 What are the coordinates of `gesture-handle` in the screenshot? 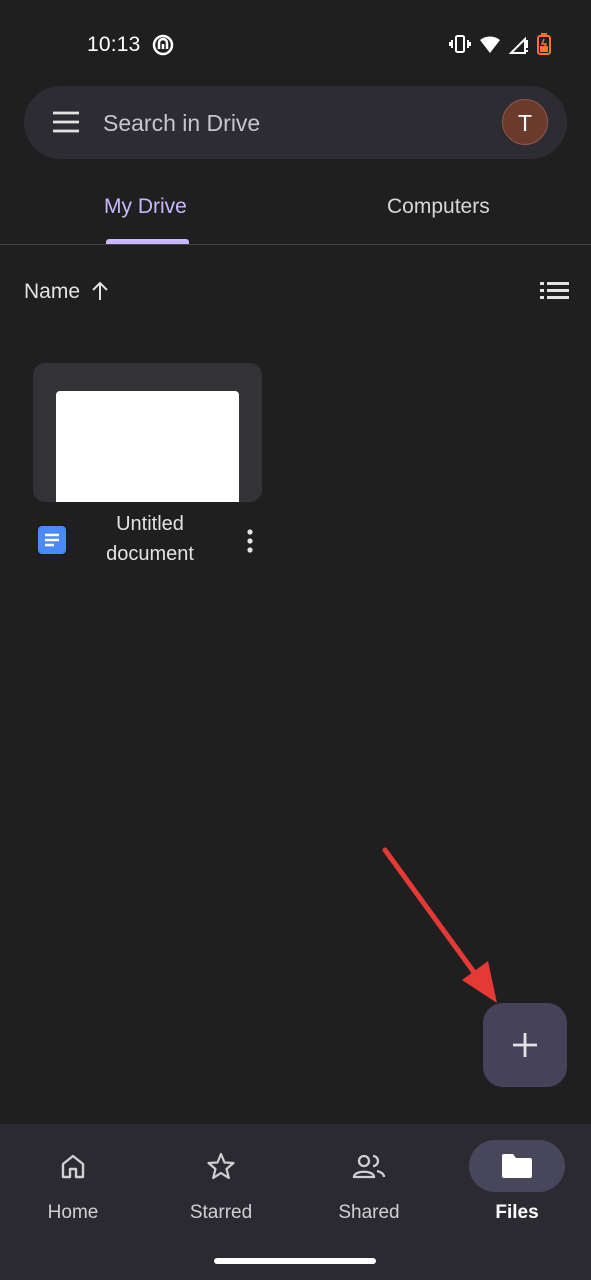 It's located at (295, 1261).